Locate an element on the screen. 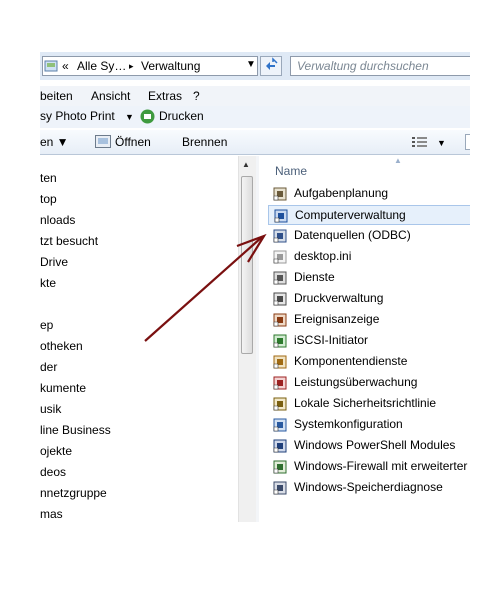 This screenshot has width=500, height=600. file-item: Lokale Sicherheitsrichtlinie is located at coordinates (369, 404).